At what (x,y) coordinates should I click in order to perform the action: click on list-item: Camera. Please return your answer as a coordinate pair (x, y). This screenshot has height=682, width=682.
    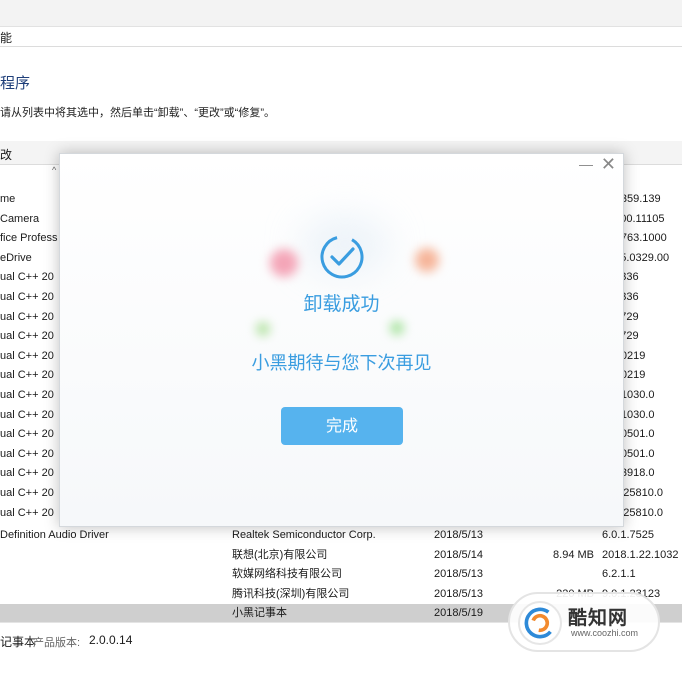
    Looking at the image, I should click on (30, 220).